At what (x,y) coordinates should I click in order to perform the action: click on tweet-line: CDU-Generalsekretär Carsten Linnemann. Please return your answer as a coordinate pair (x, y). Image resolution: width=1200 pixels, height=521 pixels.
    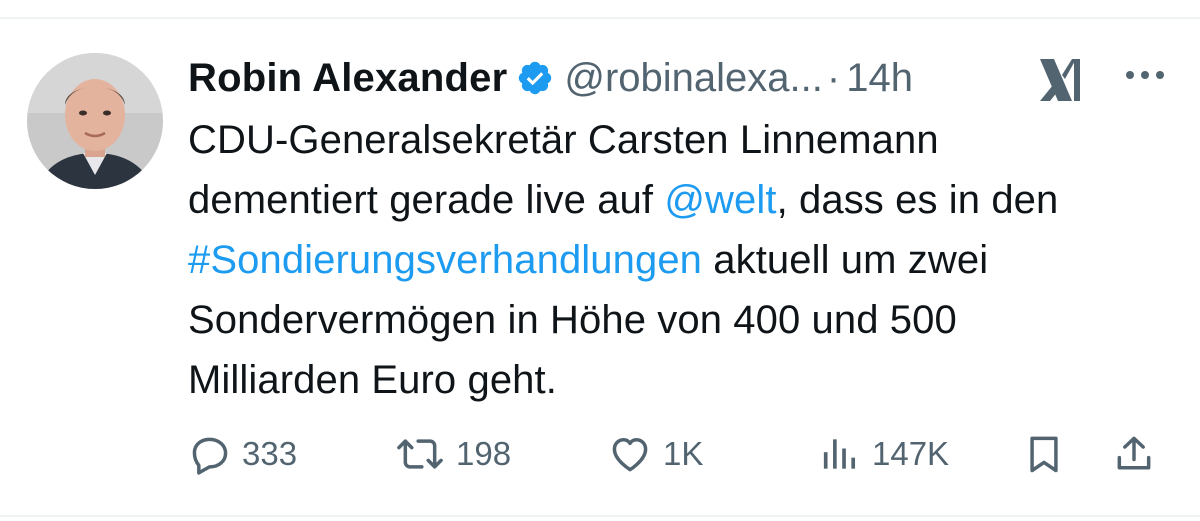
    Looking at the image, I should click on (563, 140).